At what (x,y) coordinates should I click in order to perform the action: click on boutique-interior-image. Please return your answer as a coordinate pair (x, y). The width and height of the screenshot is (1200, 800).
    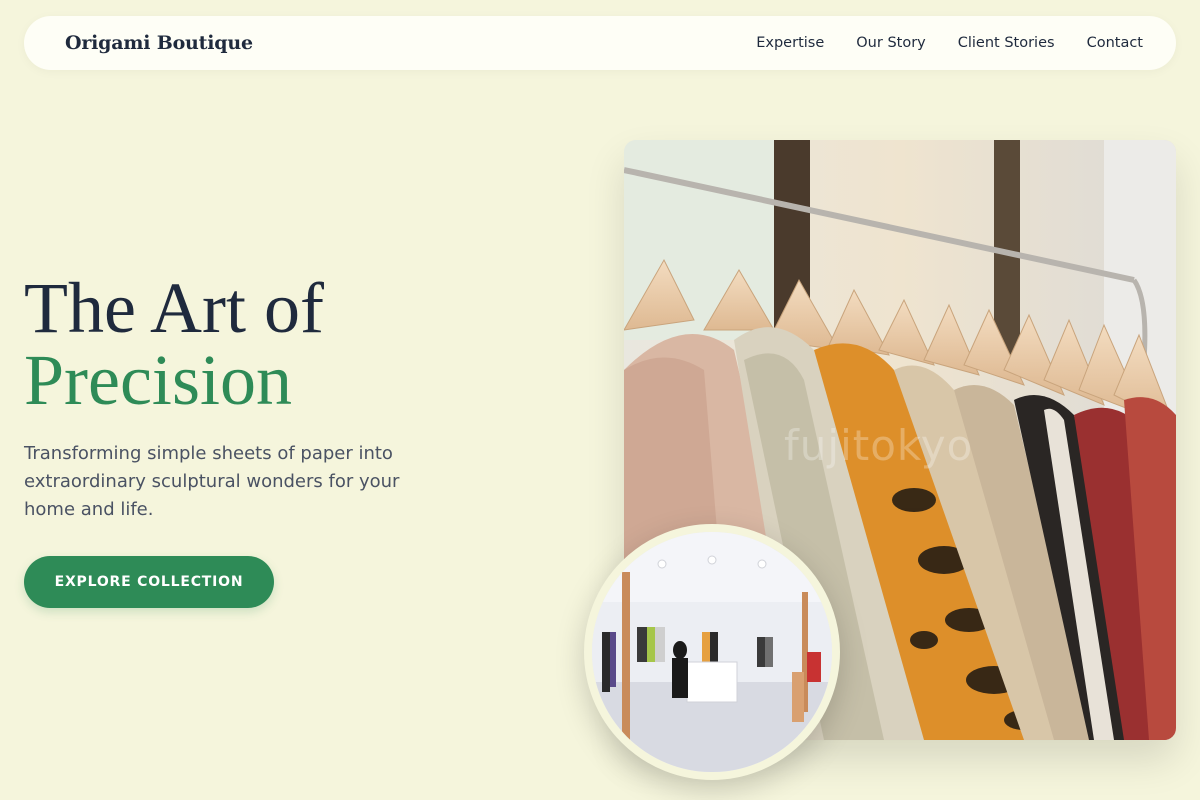
    Looking at the image, I should click on (712, 652).